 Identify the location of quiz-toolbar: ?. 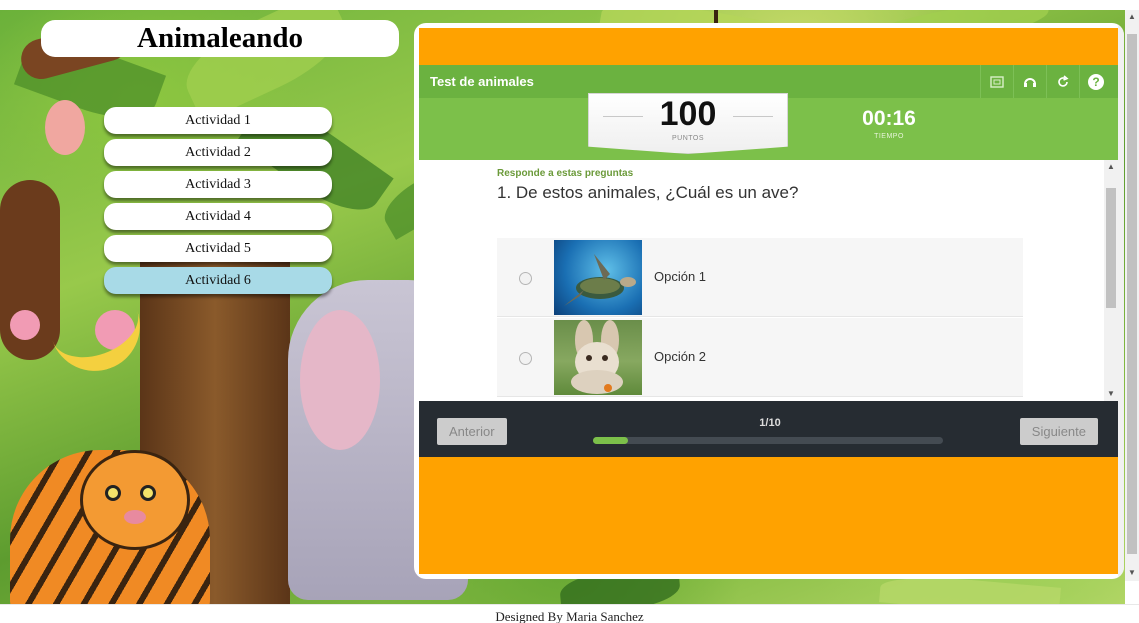
(1046, 81).